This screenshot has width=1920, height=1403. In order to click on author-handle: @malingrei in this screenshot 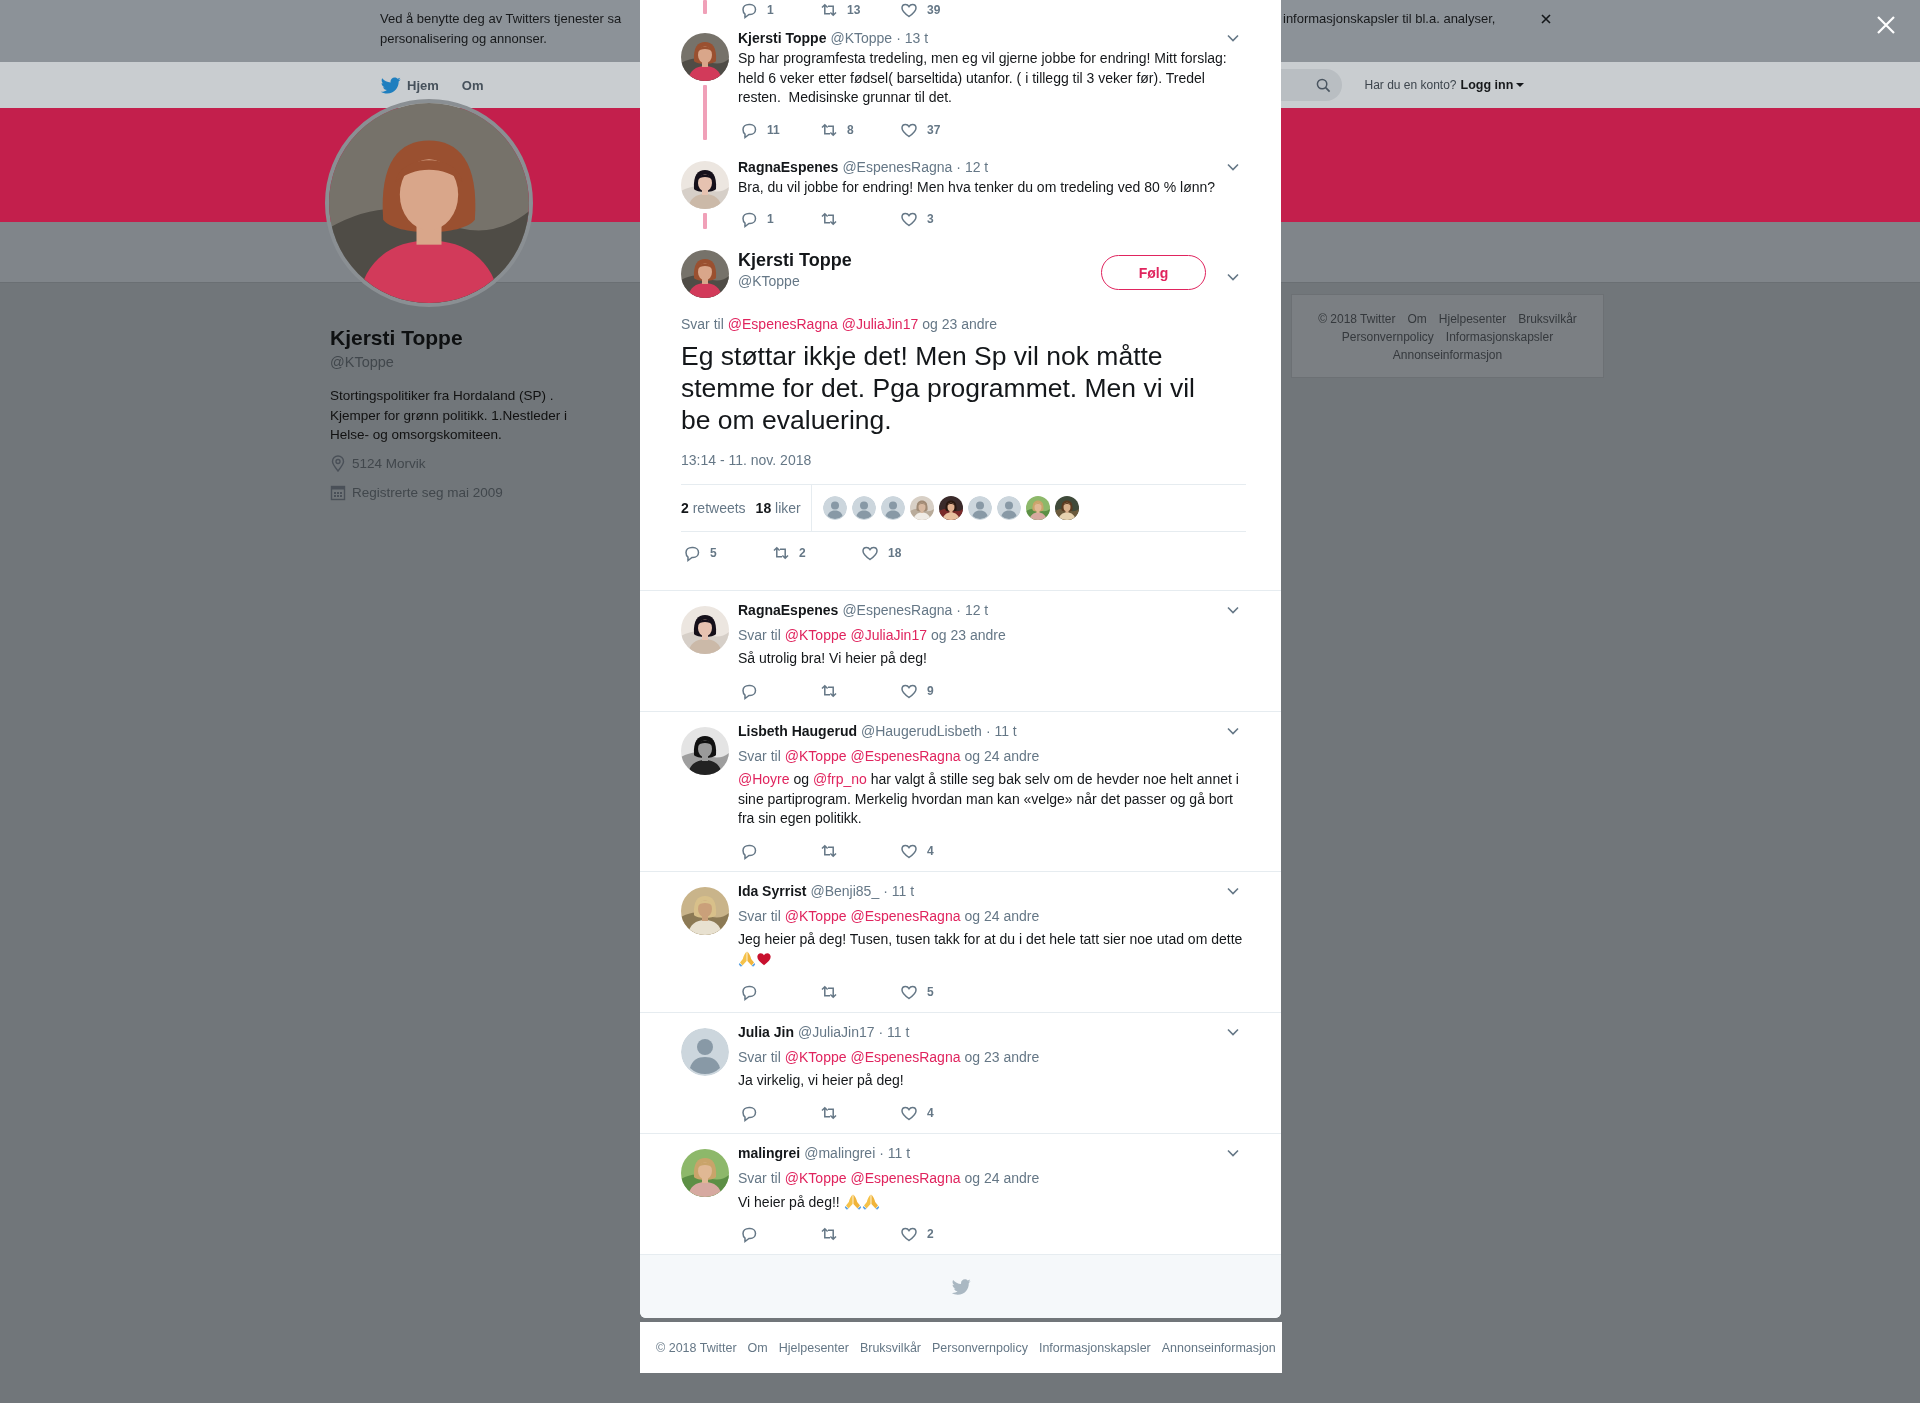, I will do `click(840, 1152)`.